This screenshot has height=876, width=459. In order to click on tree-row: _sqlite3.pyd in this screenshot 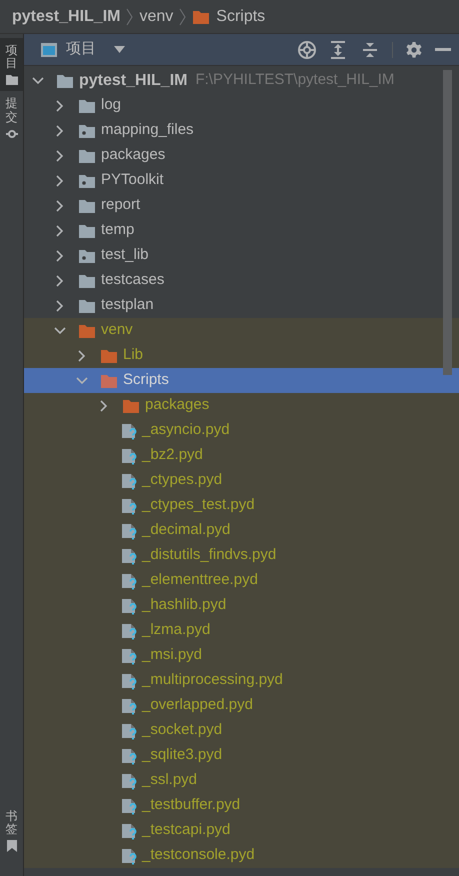, I will do `click(241, 755)`.